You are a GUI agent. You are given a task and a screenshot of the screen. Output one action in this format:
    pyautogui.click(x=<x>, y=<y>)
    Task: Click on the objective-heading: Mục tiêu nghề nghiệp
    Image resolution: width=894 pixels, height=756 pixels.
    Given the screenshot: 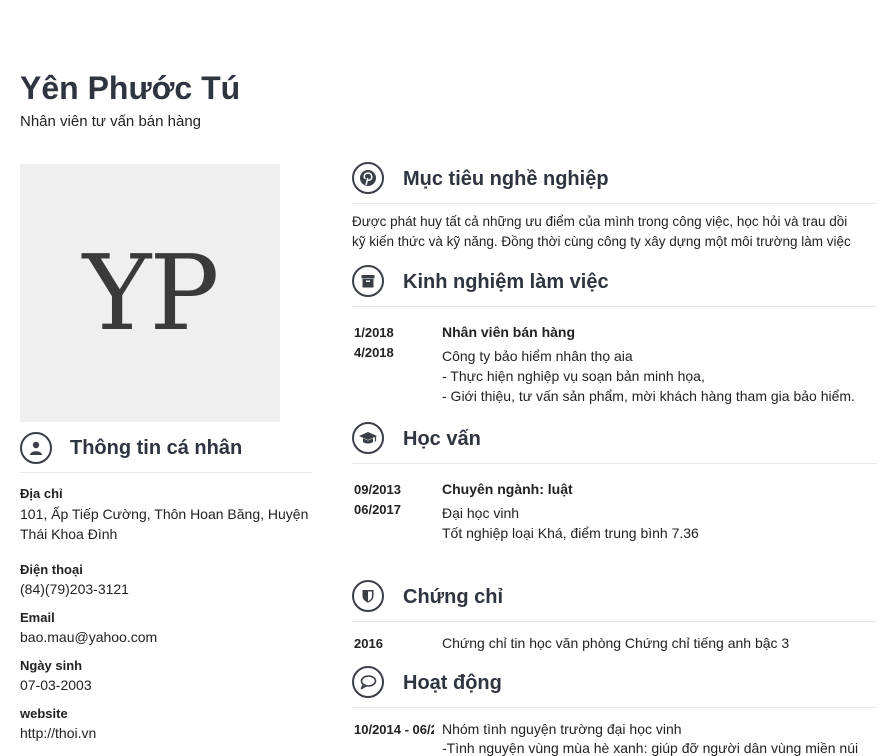 What is the action you would take?
    pyautogui.click(x=506, y=179)
    